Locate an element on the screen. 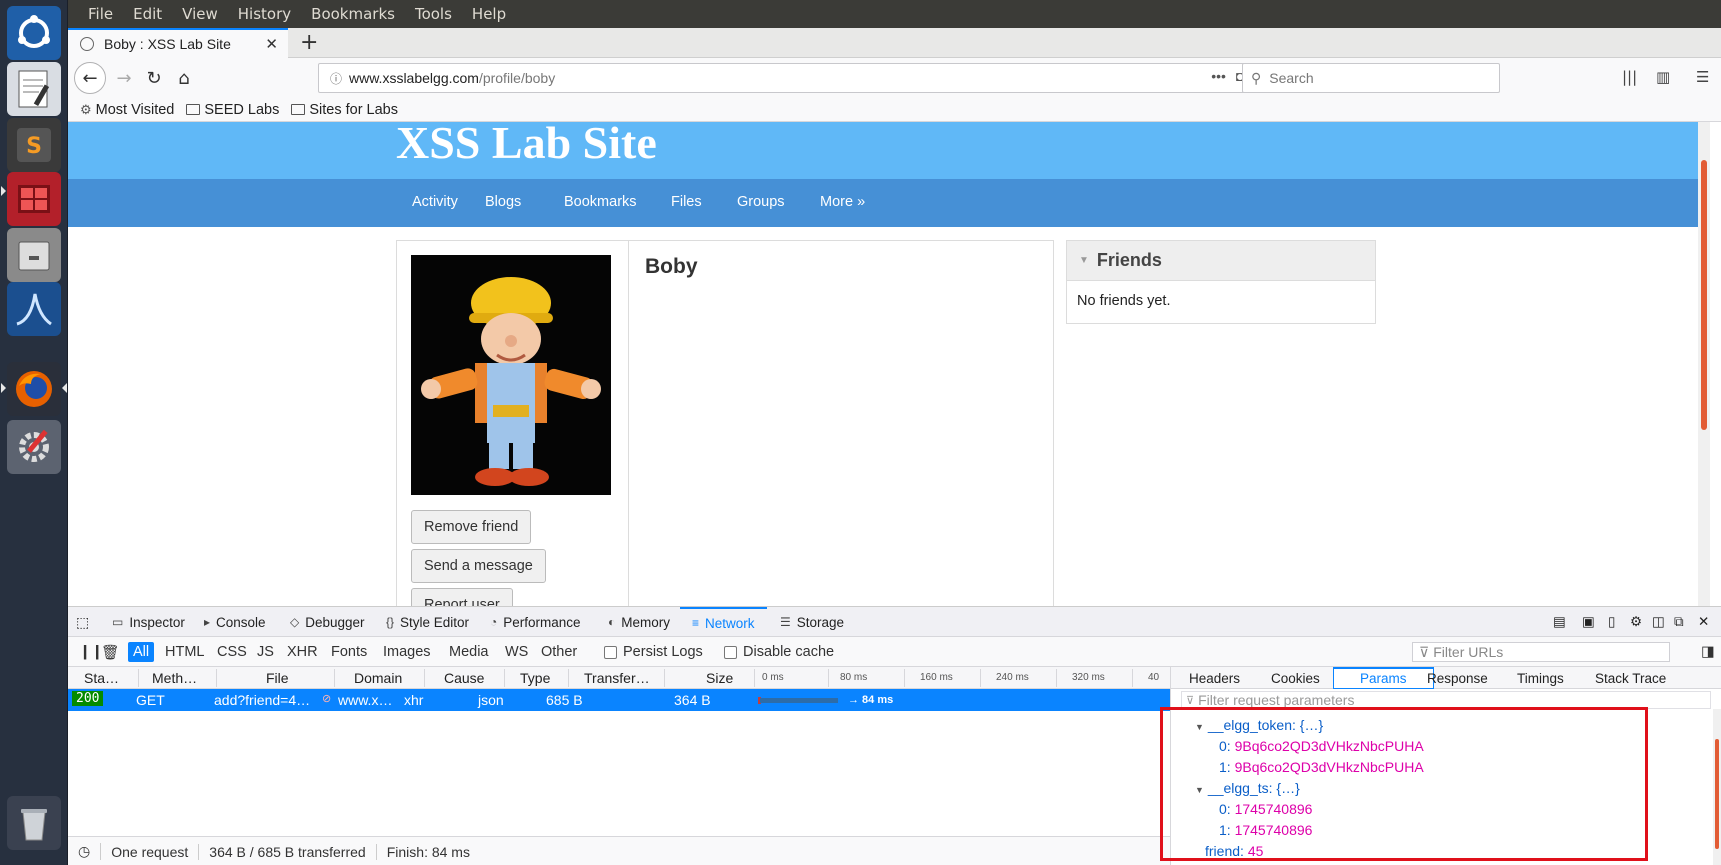 Image resolution: width=1721 pixels, height=865 pixels. friends-widget-header: ▼ Friends is located at coordinates (1221, 261).